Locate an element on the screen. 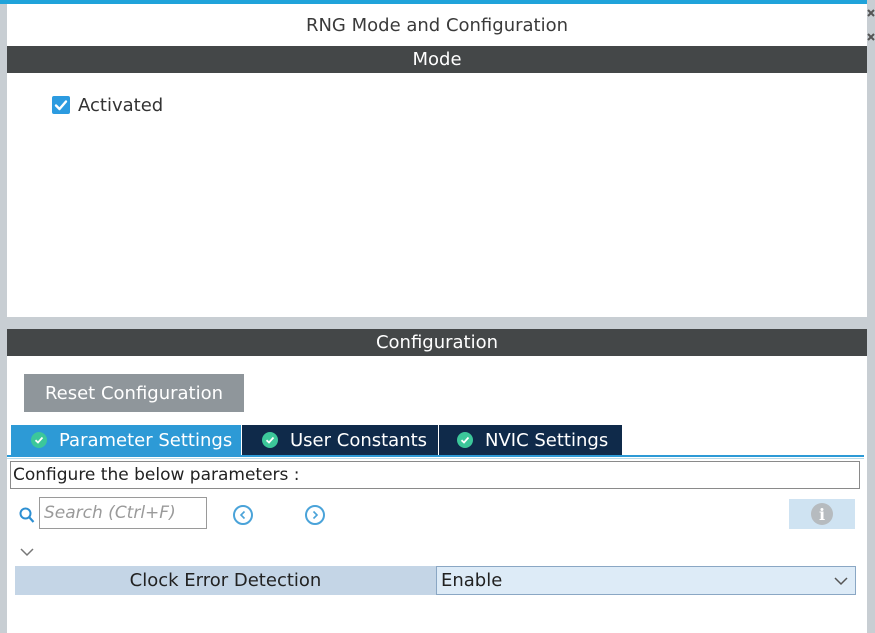 This screenshot has width=875, height=633. reset-configuration-button: Reset Configuration is located at coordinates (134, 393).